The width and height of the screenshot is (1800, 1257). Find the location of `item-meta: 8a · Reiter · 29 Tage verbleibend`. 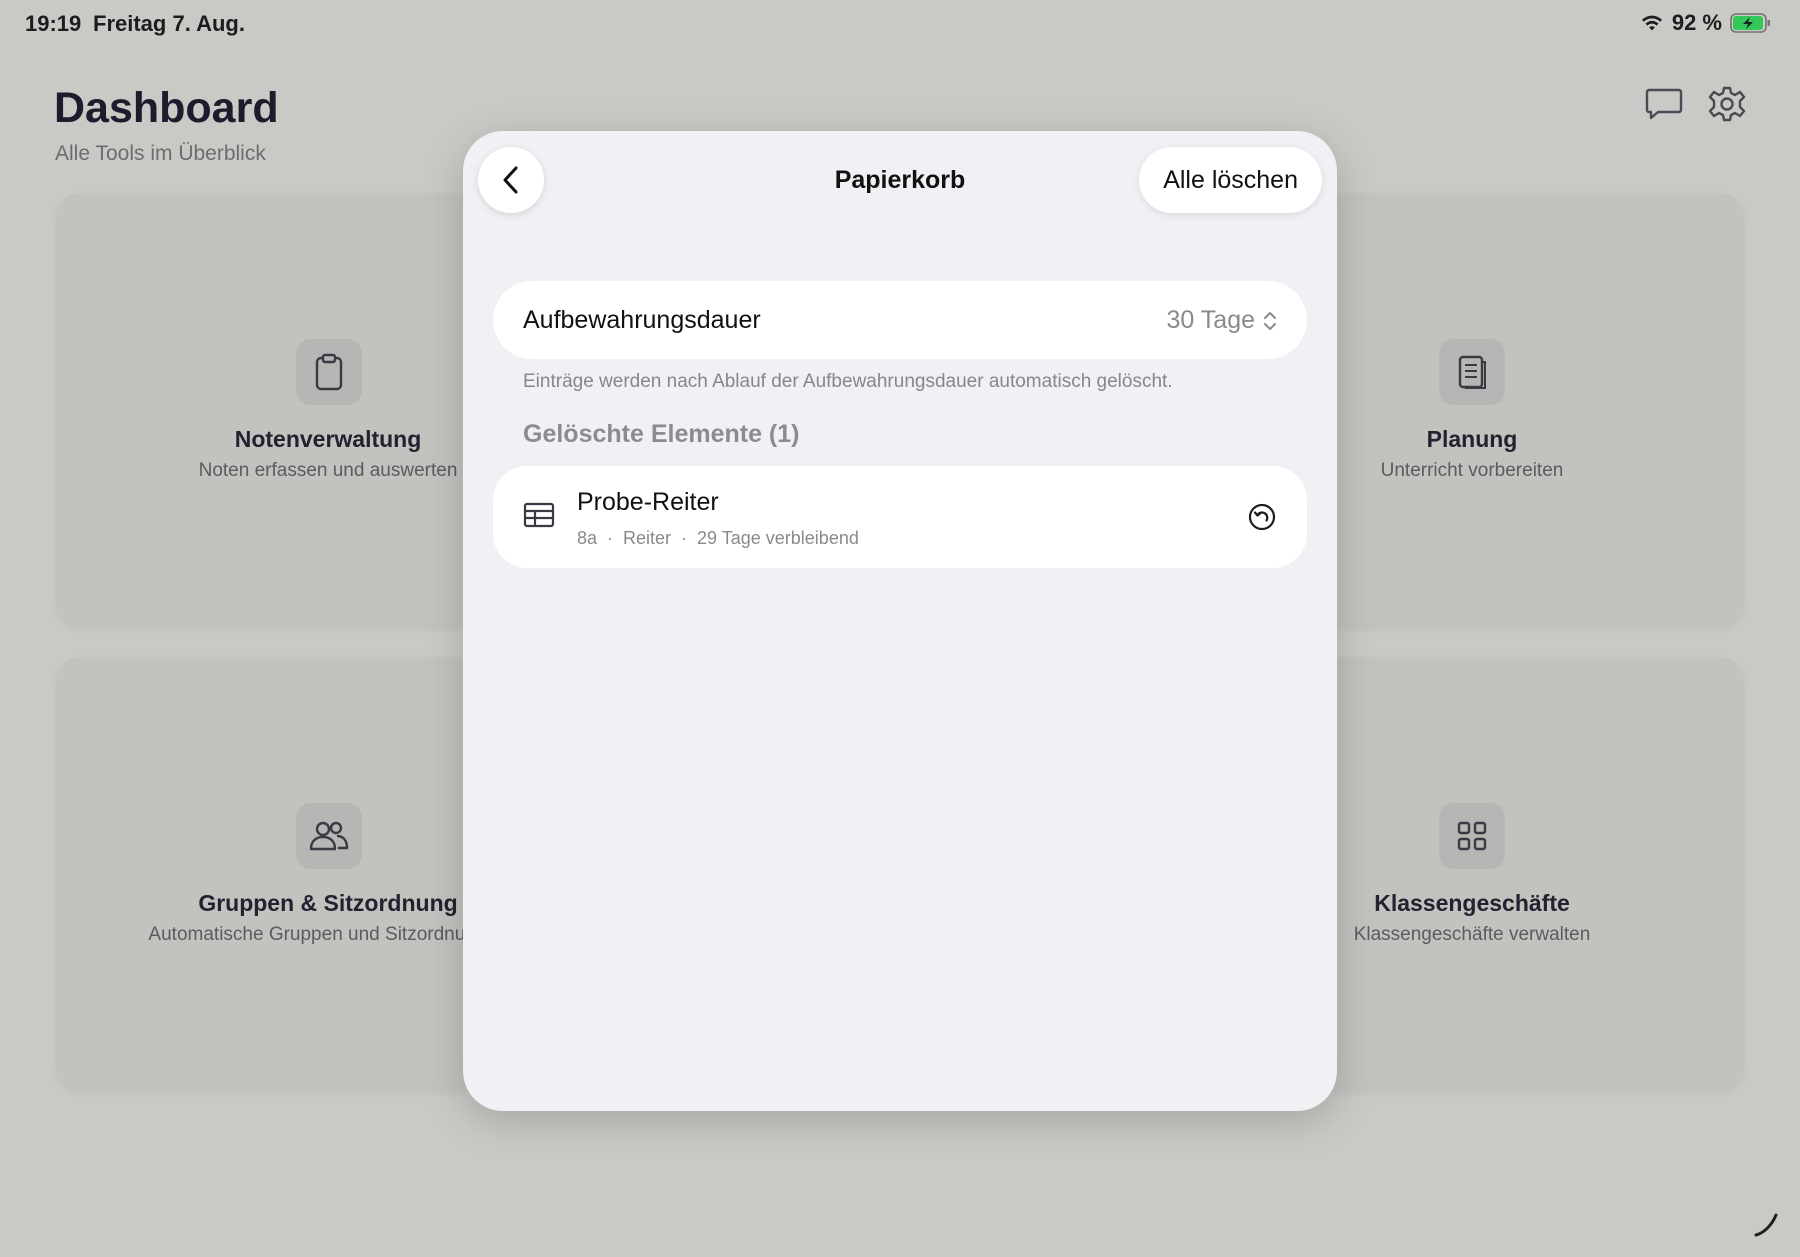

item-meta: 8a · Reiter · 29 Tage verbleibend is located at coordinates (718, 538).